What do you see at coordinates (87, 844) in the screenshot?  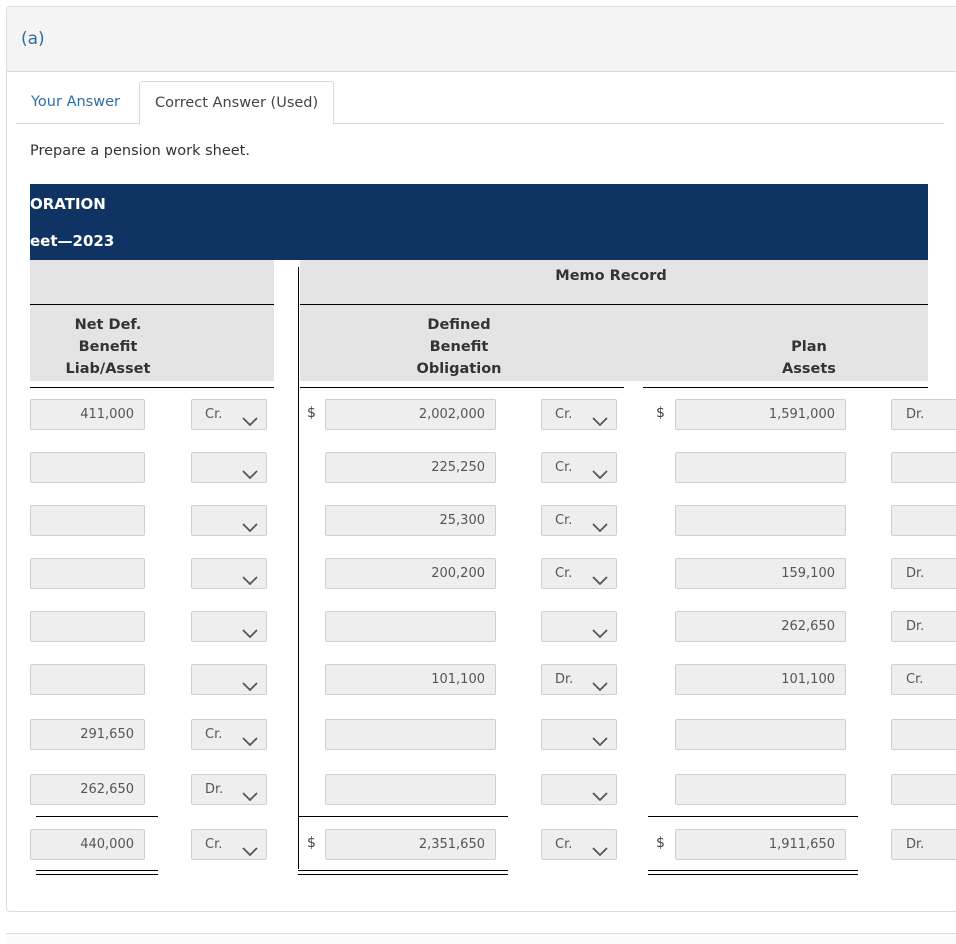 I see `net-def-benefit-input: 440,000` at bounding box center [87, 844].